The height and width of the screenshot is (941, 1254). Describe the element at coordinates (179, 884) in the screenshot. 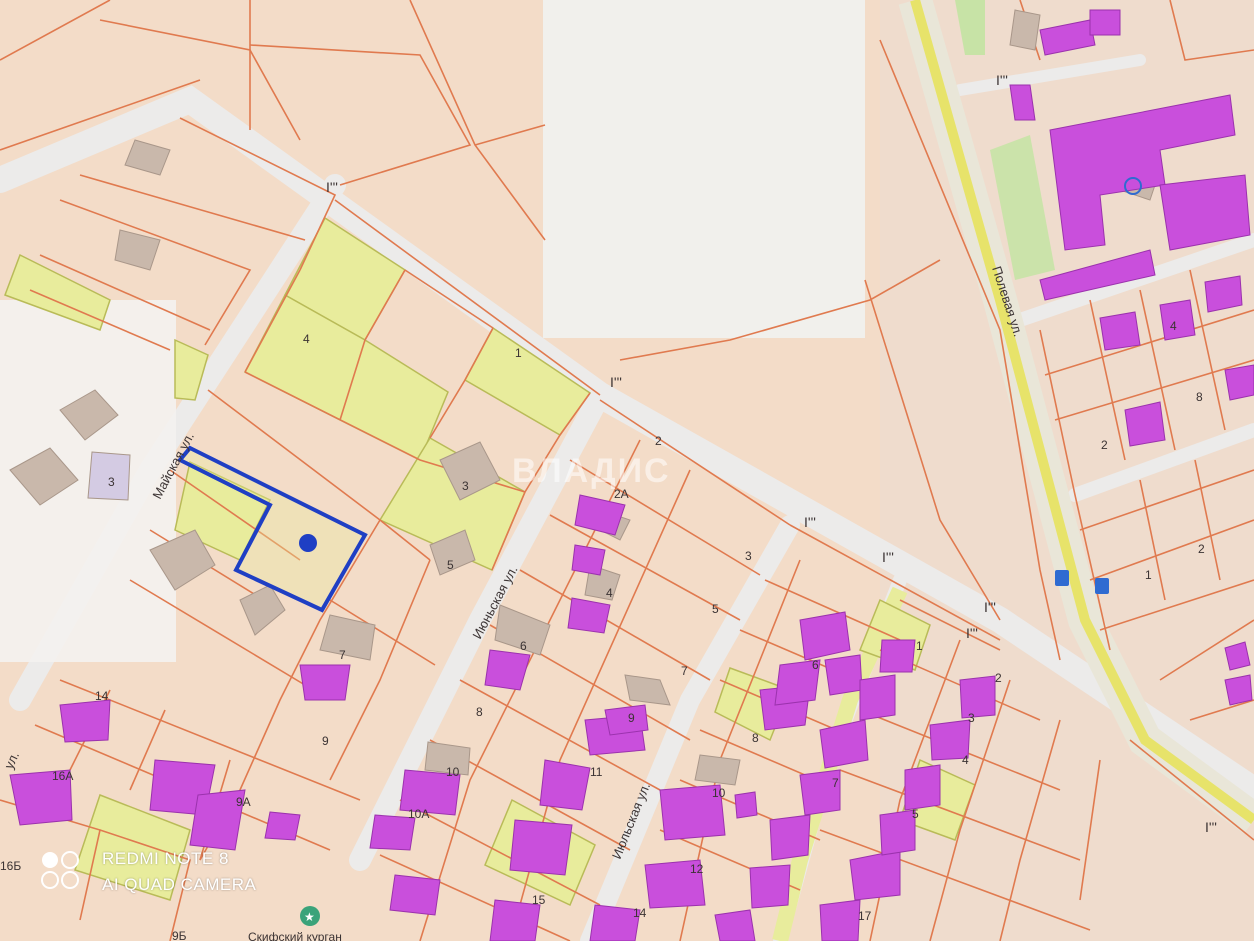

I see `camera-feature: AI QUAD CAMERA` at that location.